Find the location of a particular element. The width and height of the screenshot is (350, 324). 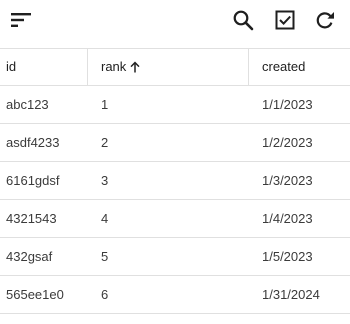

cell-rank: 5 is located at coordinates (105, 256).